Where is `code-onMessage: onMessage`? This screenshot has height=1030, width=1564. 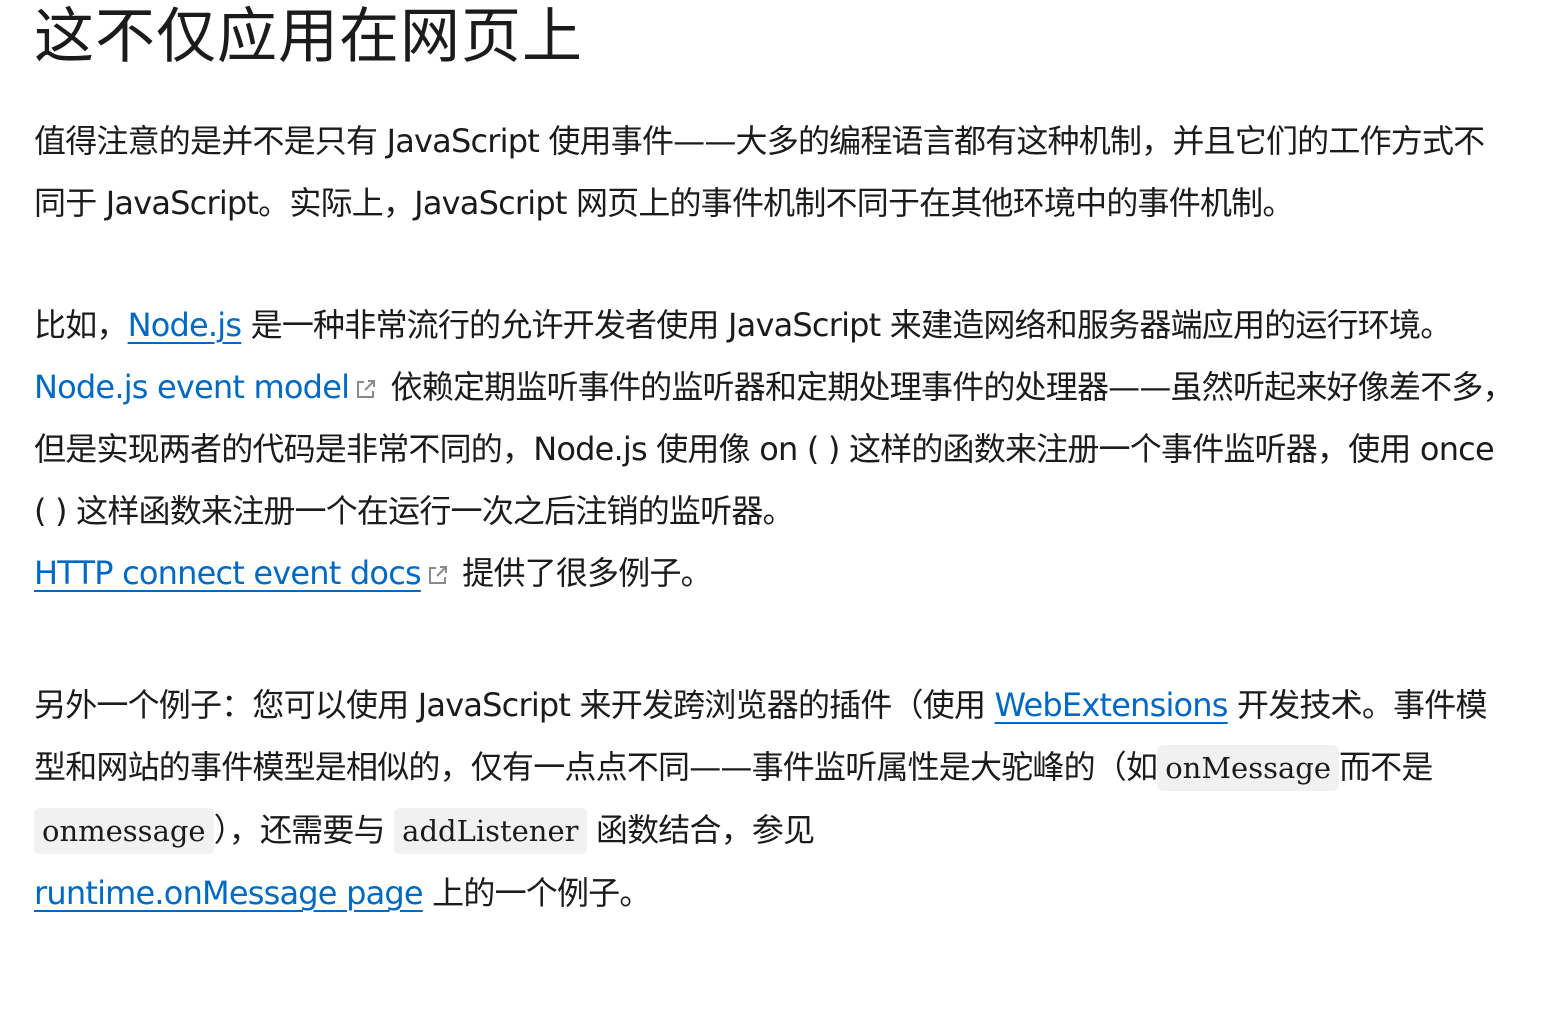
code-onMessage: onMessage is located at coordinates (1248, 768).